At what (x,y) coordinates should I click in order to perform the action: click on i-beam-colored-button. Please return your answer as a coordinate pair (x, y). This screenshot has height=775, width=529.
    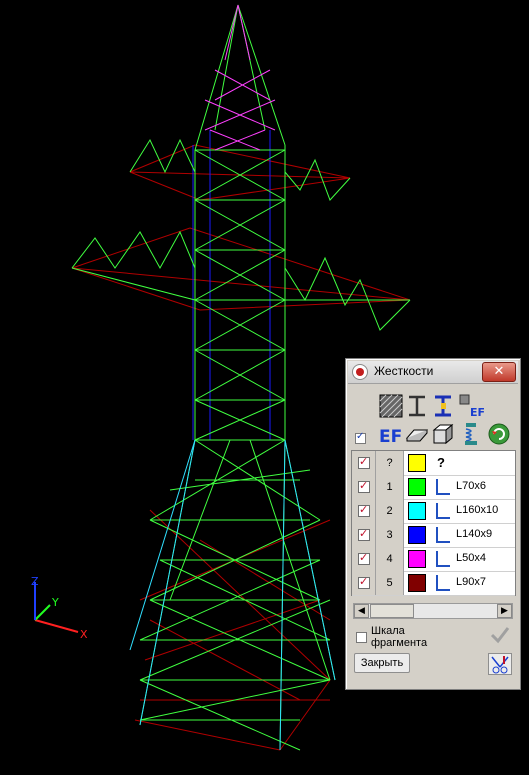
    Looking at the image, I should click on (443, 406).